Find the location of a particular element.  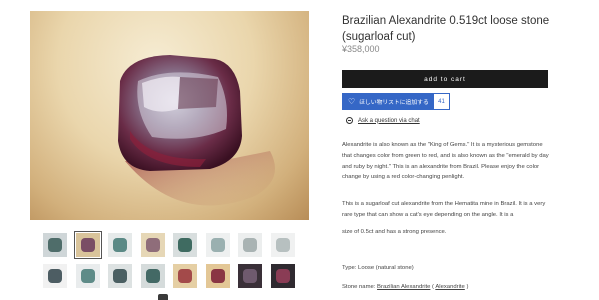

wishlist-control: ♡ ほしい物リストに追加する 41 is located at coordinates (396, 101).